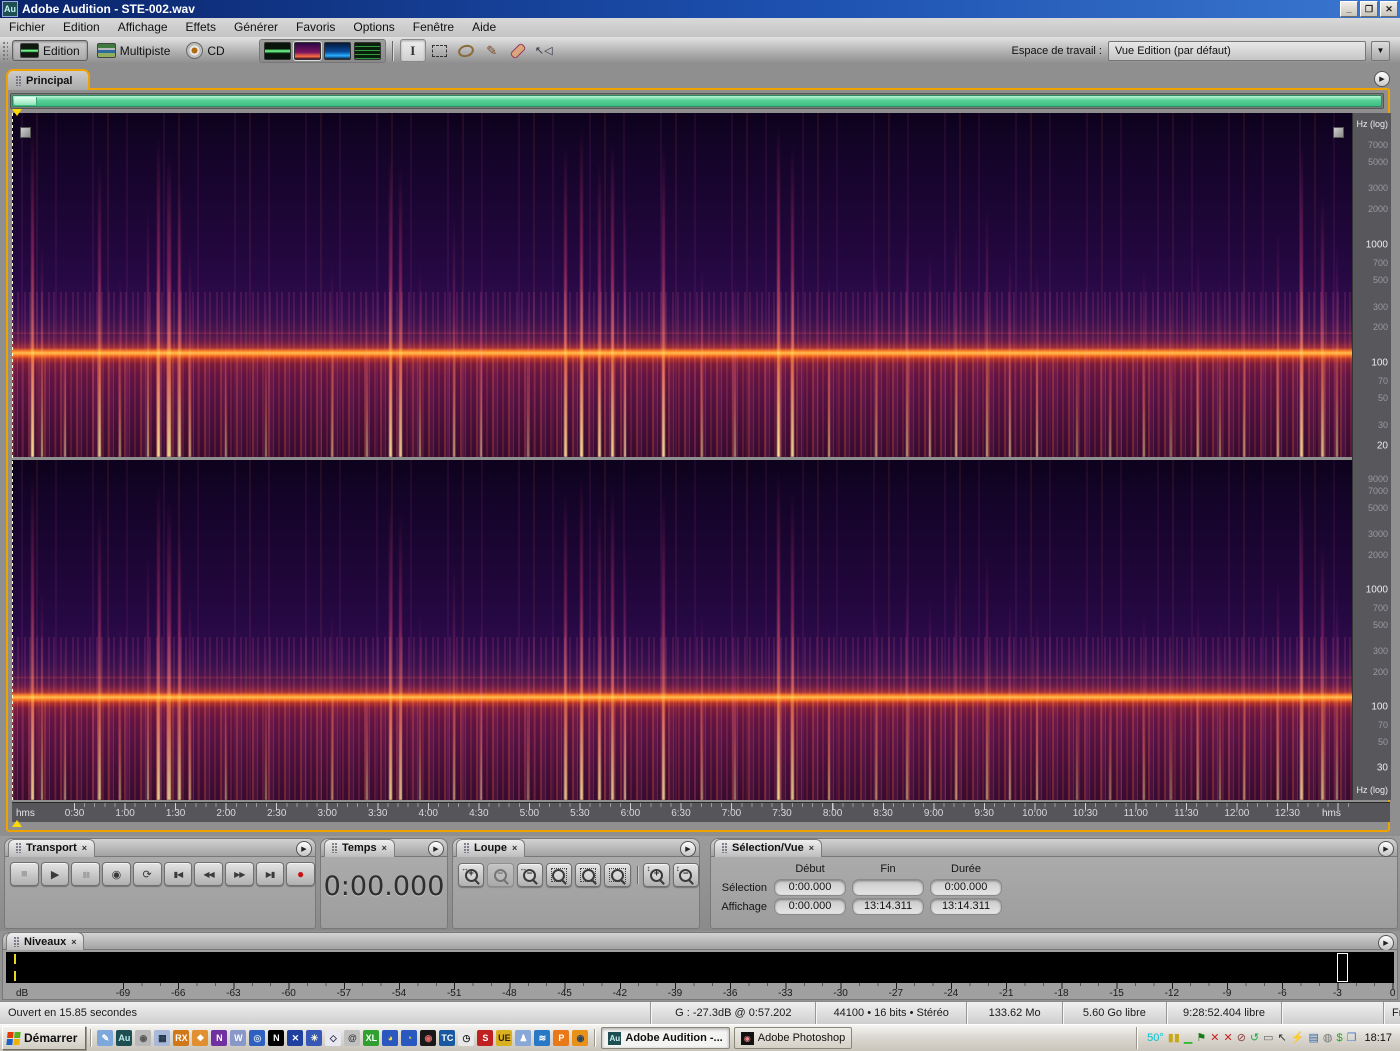 This screenshot has height=1051, width=1400. What do you see at coordinates (1282, 1038) in the screenshot?
I see `tray-cursor-icon: ↖` at bounding box center [1282, 1038].